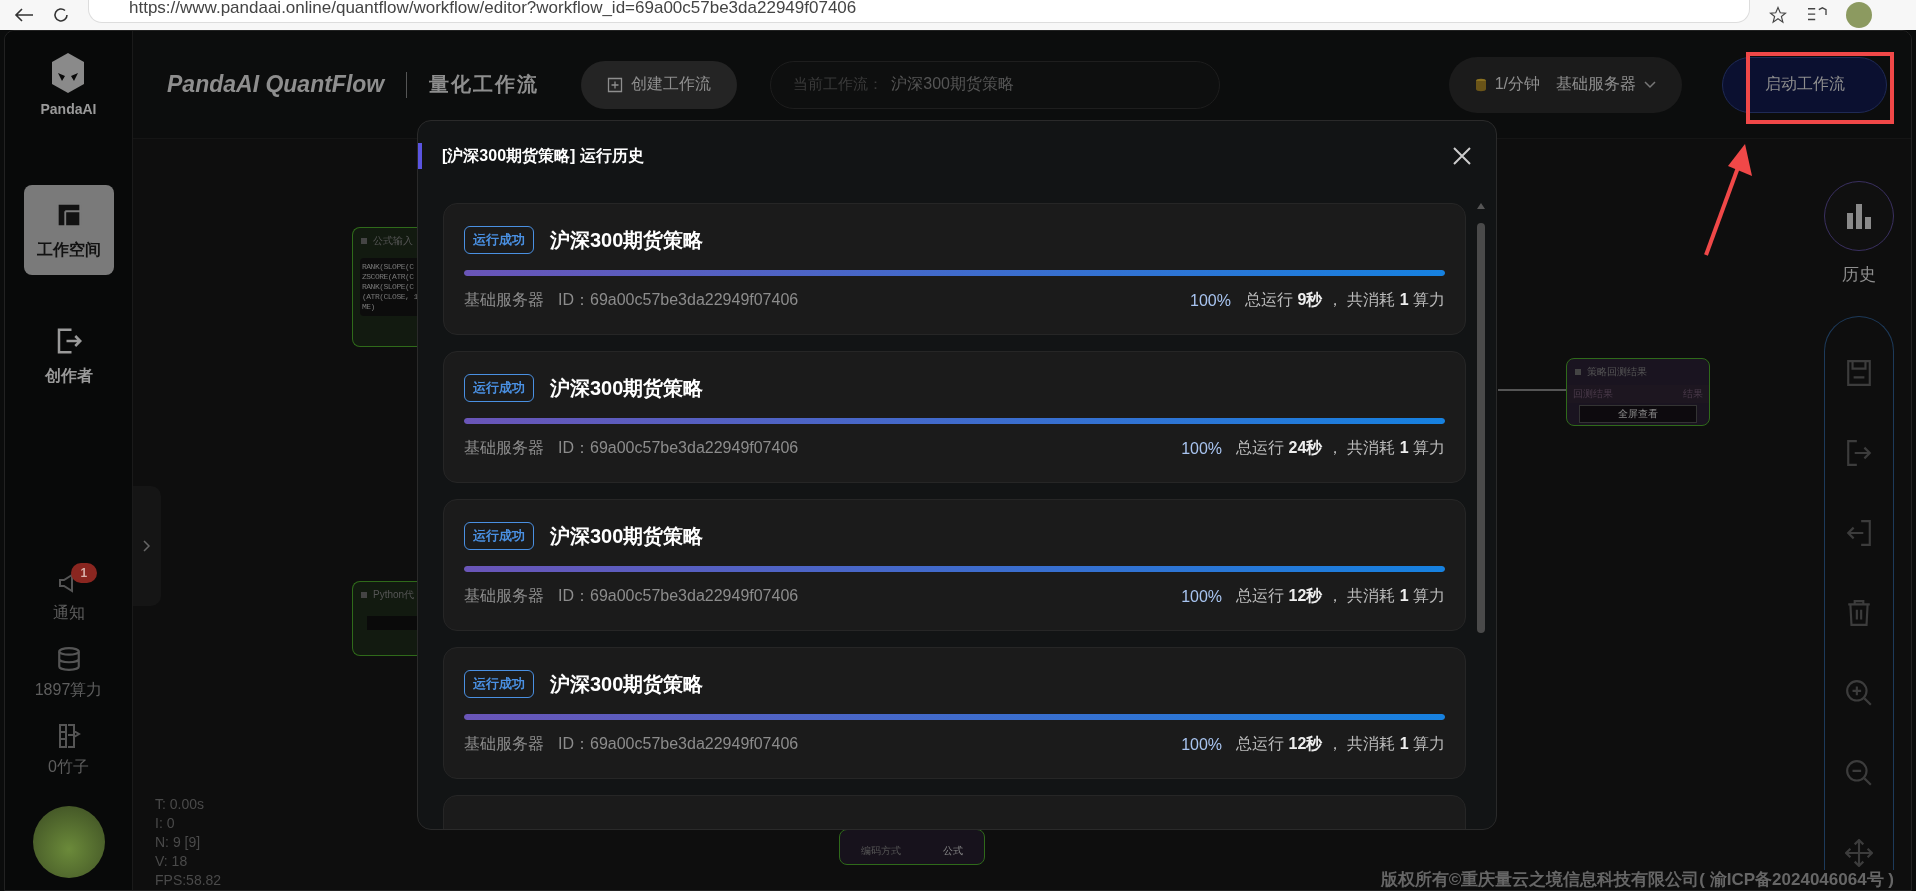 Image resolution: width=1916 pixels, height=891 pixels. Describe the element at coordinates (276, 84) in the screenshot. I see `app-title: PandaAI QuantFlow` at that location.